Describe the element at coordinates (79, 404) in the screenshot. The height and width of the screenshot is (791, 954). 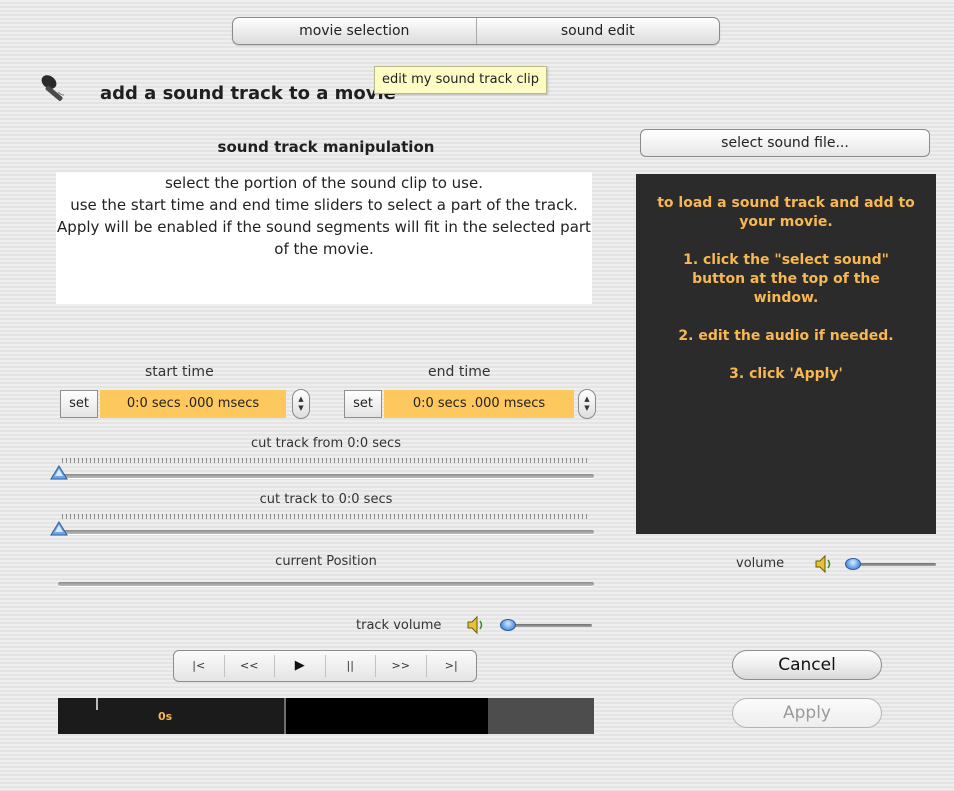
I see `start-time-set-button: set` at that location.